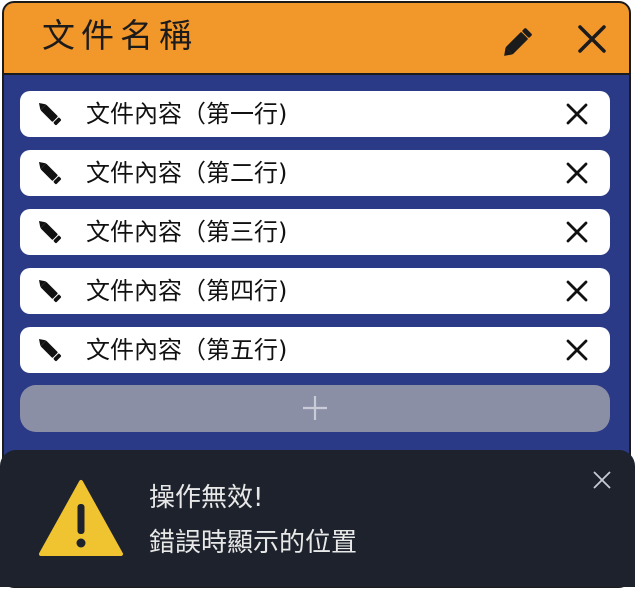 The height and width of the screenshot is (591, 635). I want to click on add-row-button, so click(315, 408).